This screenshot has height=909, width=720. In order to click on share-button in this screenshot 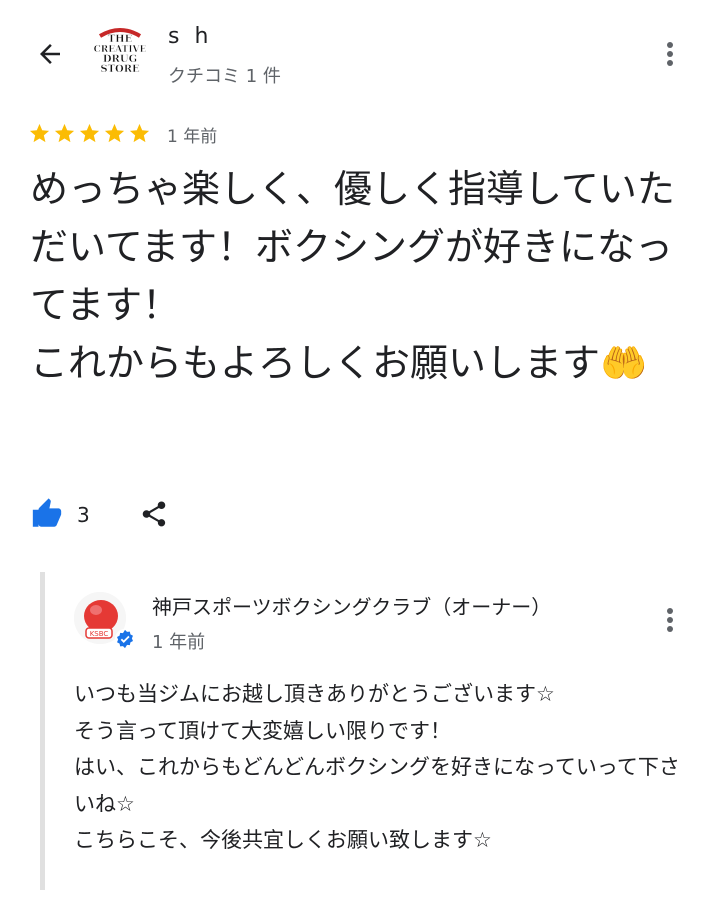, I will do `click(154, 514)`.